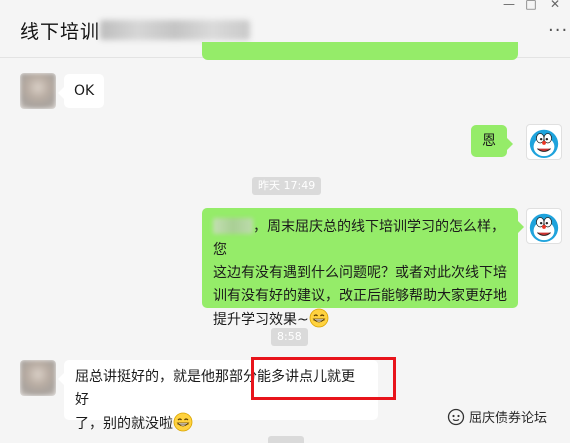 Image resolution: width=570 pixels, height=443 pixels. Describe the element at coordinates (286, 439) in the screenshot. I see `timestamp-partial` at that location.